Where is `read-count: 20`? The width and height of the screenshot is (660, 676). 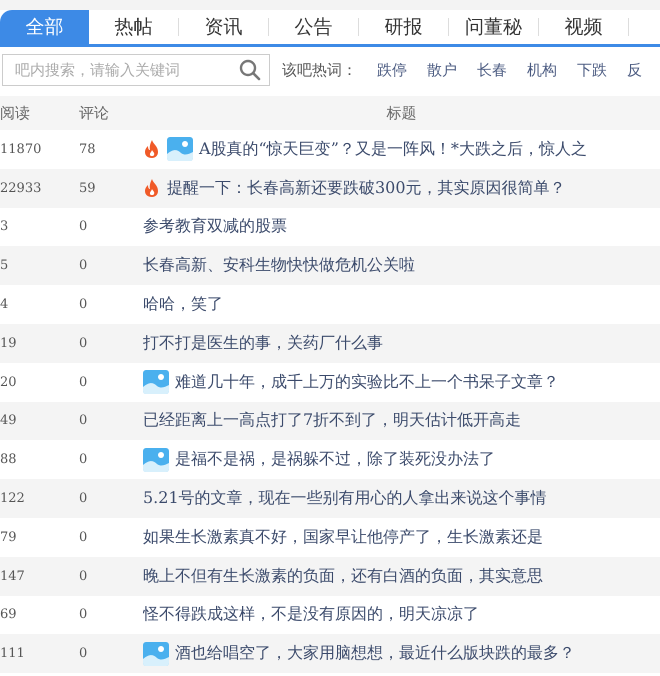 read-count: 20 is located at coordinates (9, 382).